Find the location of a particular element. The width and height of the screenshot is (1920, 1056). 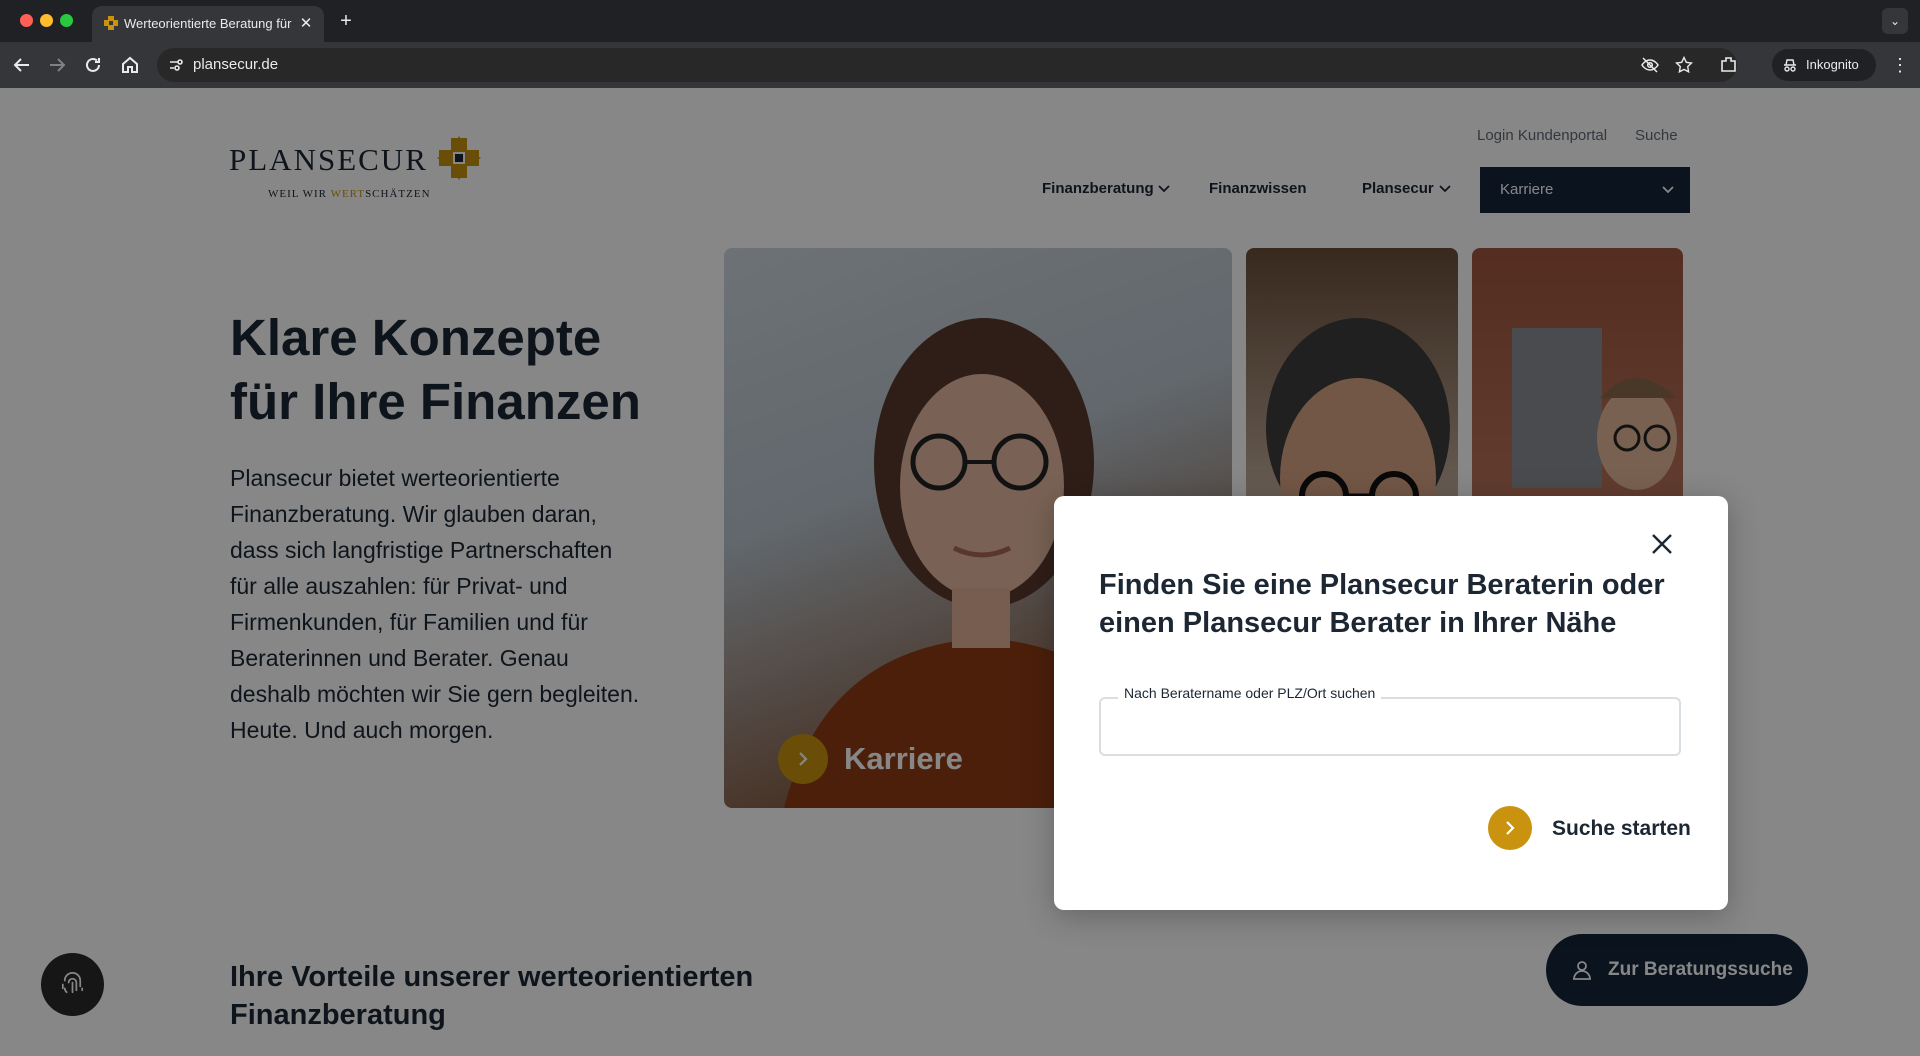

tab-title: Werteorientierte Beratung für is located at coordinates (208, 23).